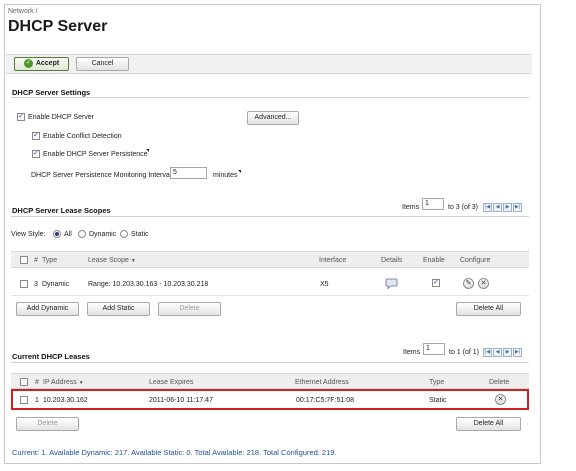  What do you see at coordinates (483, 283) in the screenshot?
I see `x-circle-icon: ✕` at bounding box center [483, 283].